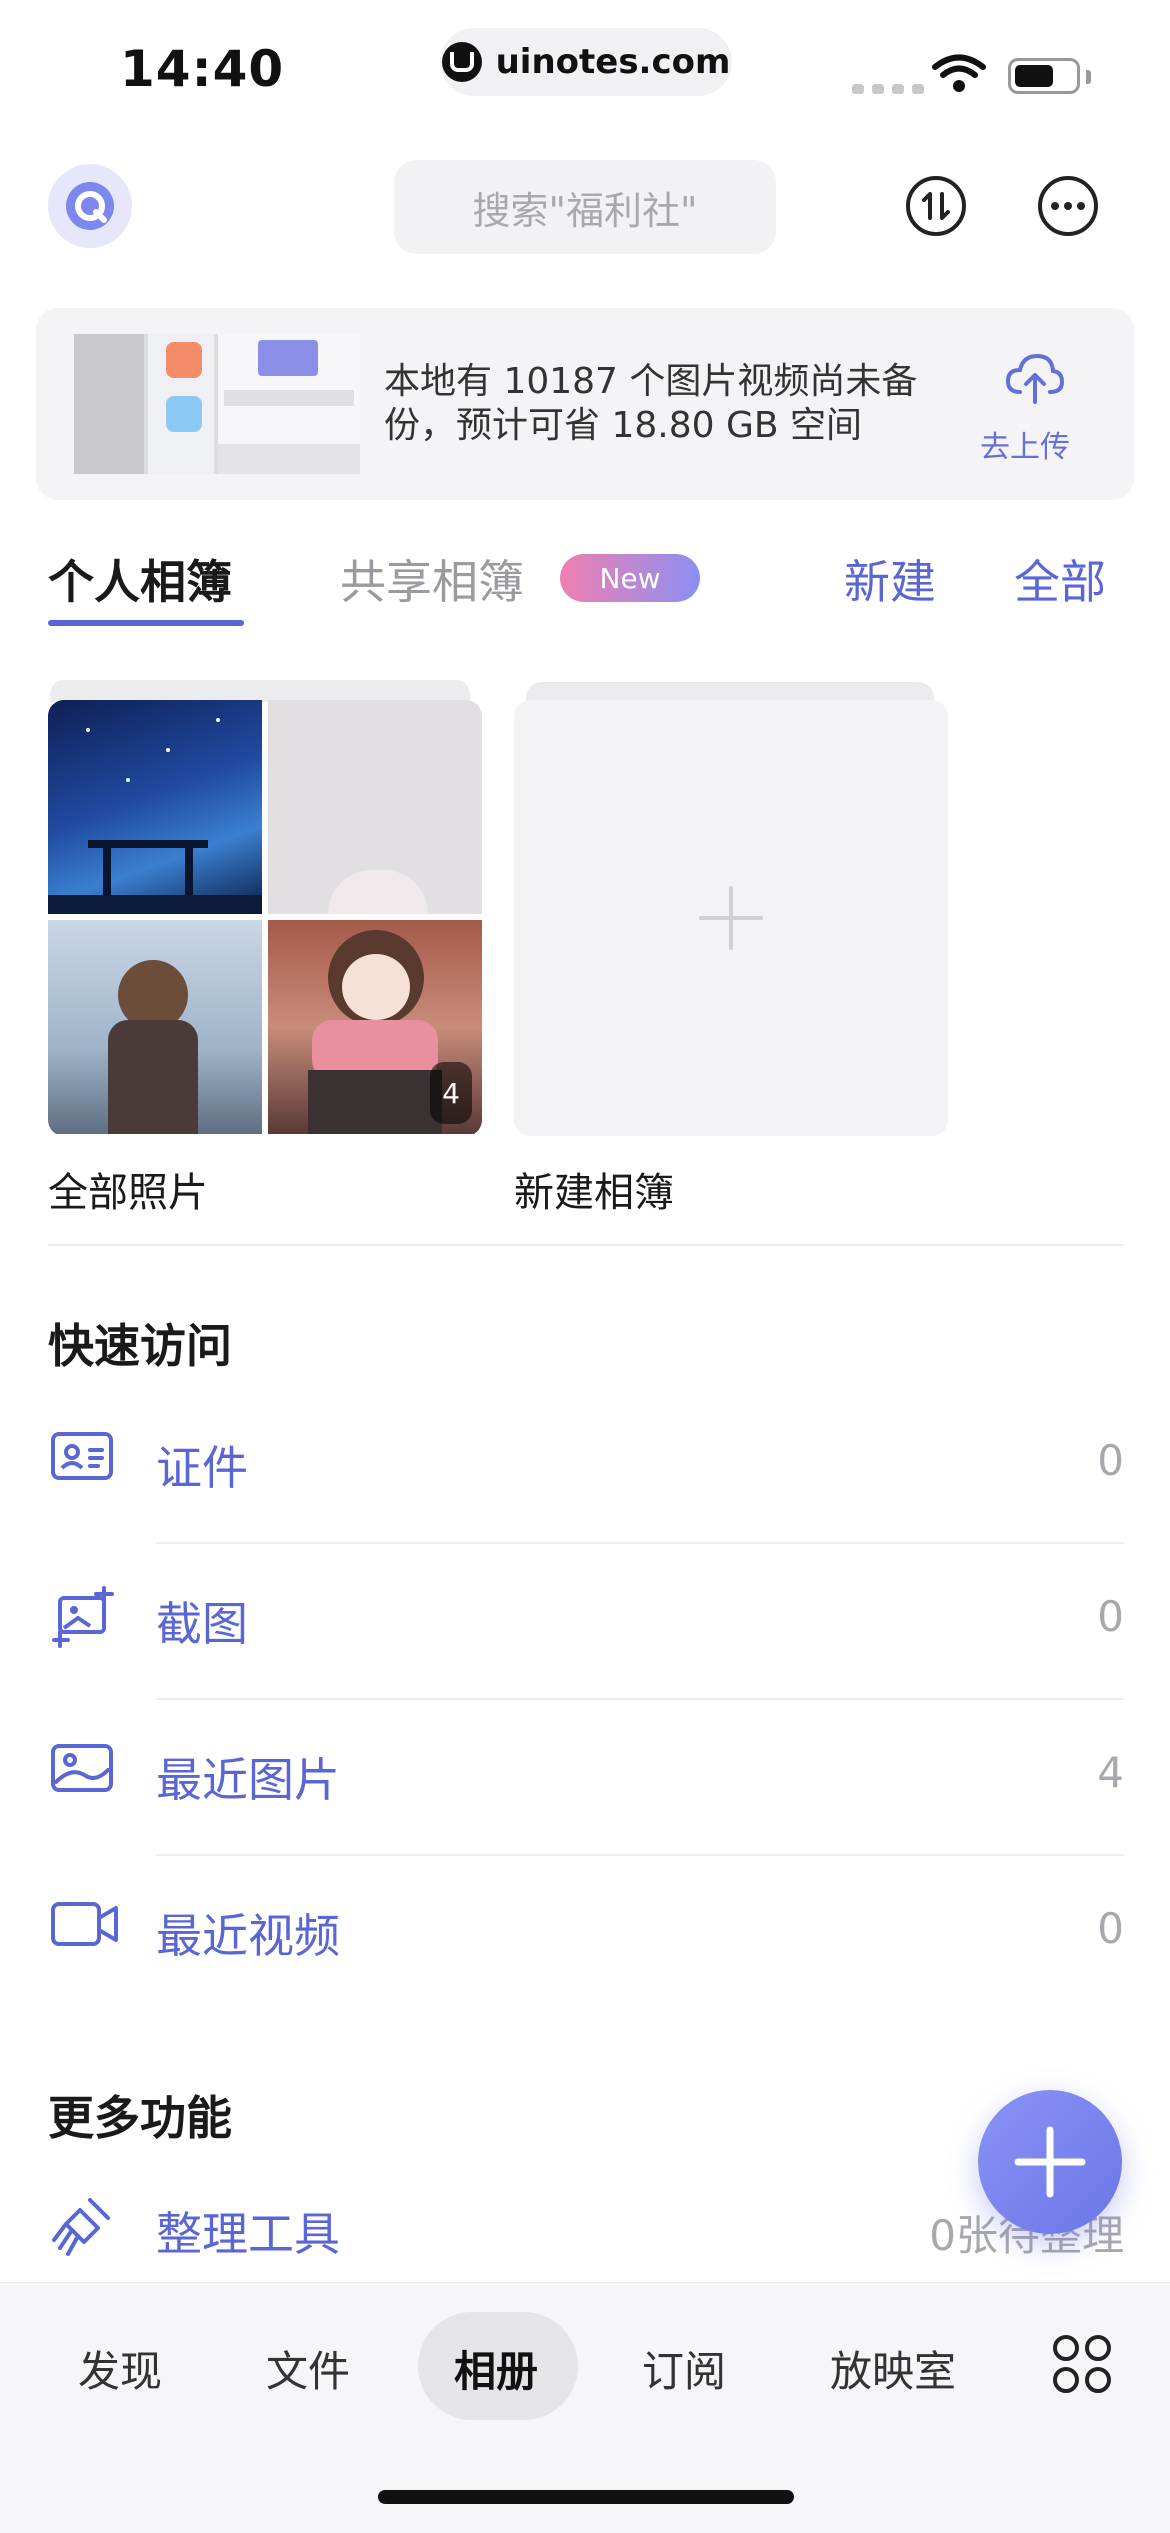 The width and height of the screenshot is (1170, 2533). I want to click on avatar, so click(90, 206).